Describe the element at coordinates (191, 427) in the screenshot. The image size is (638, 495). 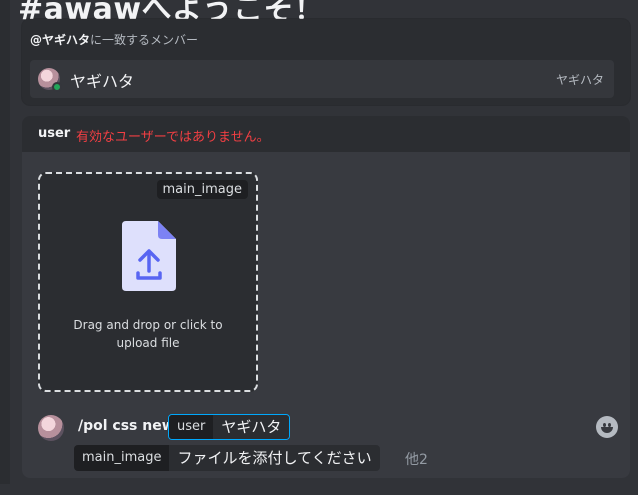
I see `option-pill-name: user` at that location.